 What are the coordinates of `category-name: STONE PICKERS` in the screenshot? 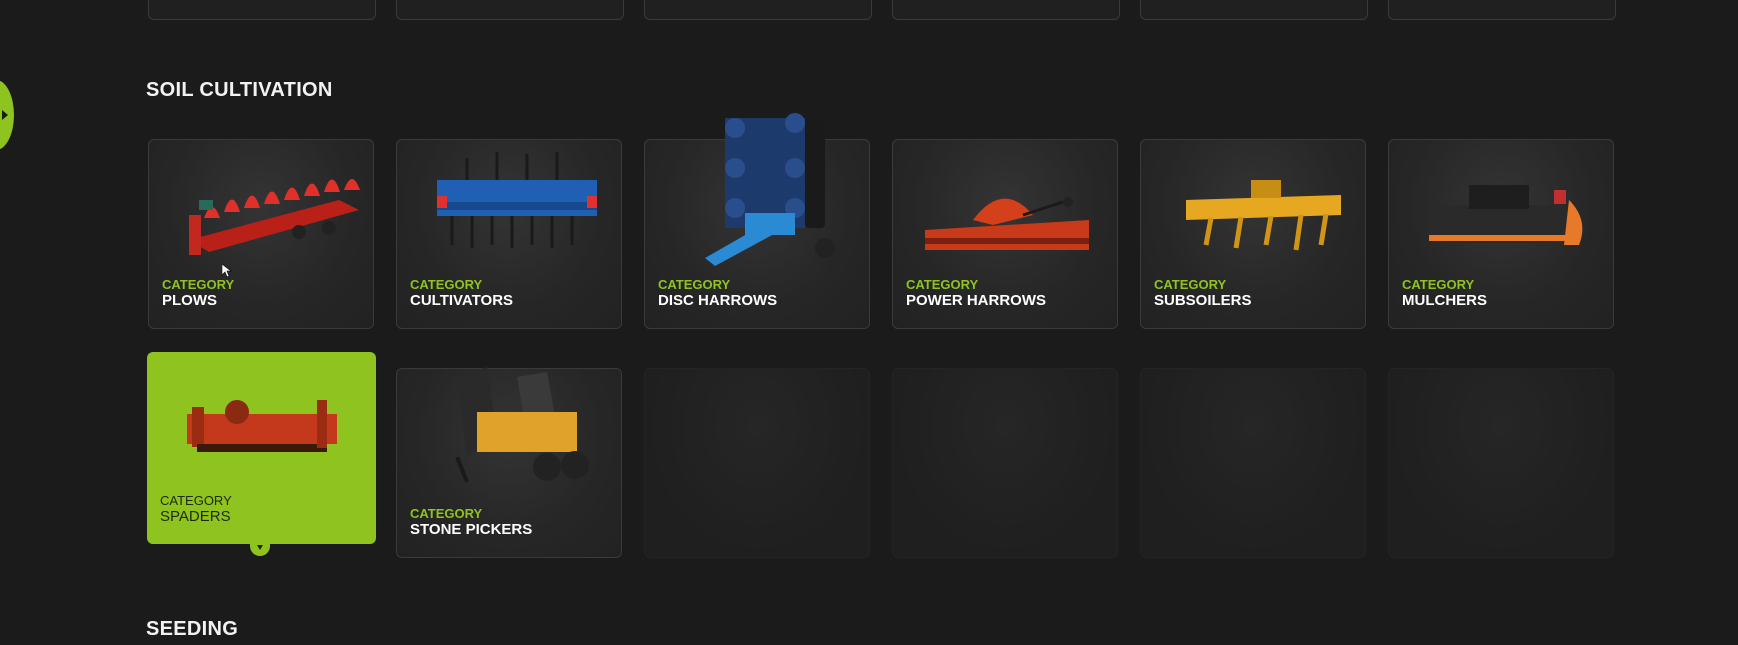 It's located at (471, 529).